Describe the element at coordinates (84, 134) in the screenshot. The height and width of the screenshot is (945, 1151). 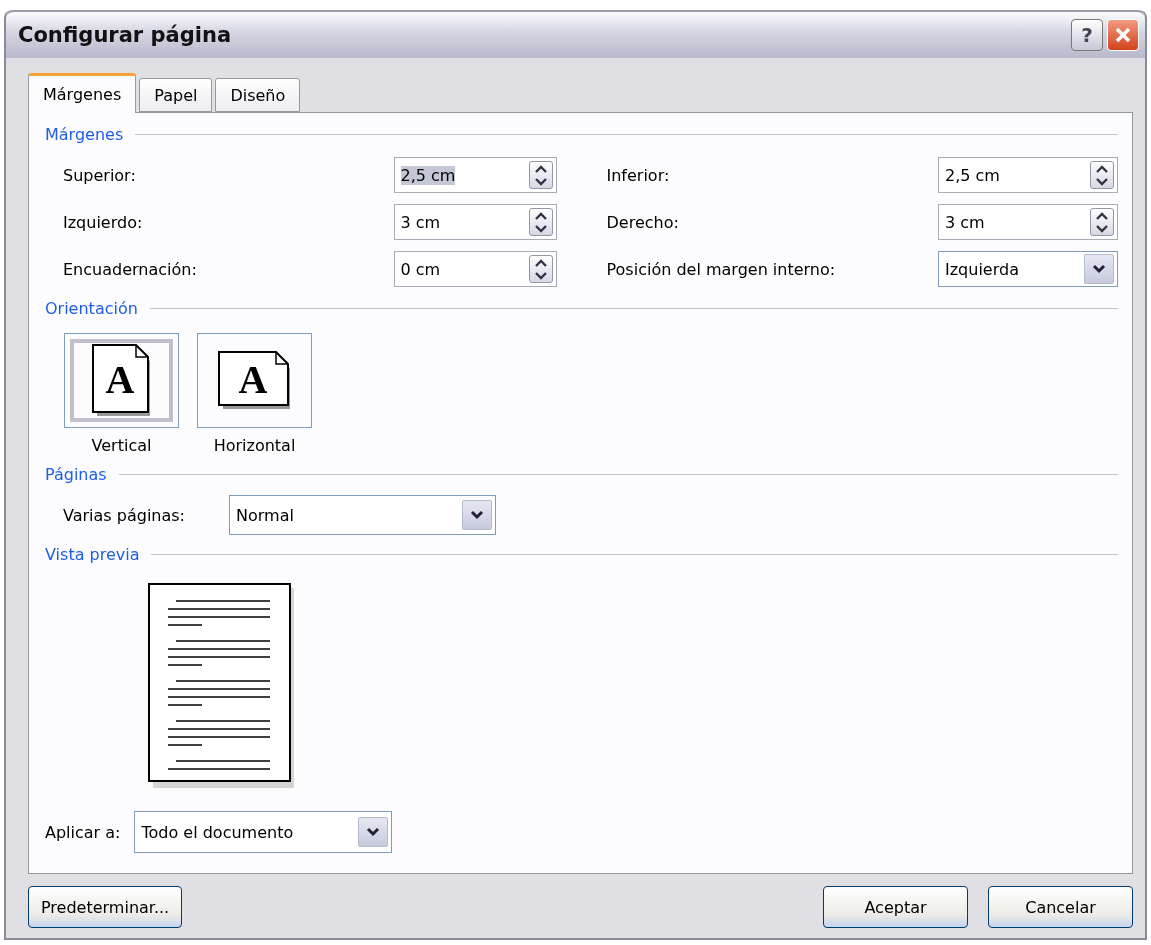
I see `section-heading: Márgenes` at that location.